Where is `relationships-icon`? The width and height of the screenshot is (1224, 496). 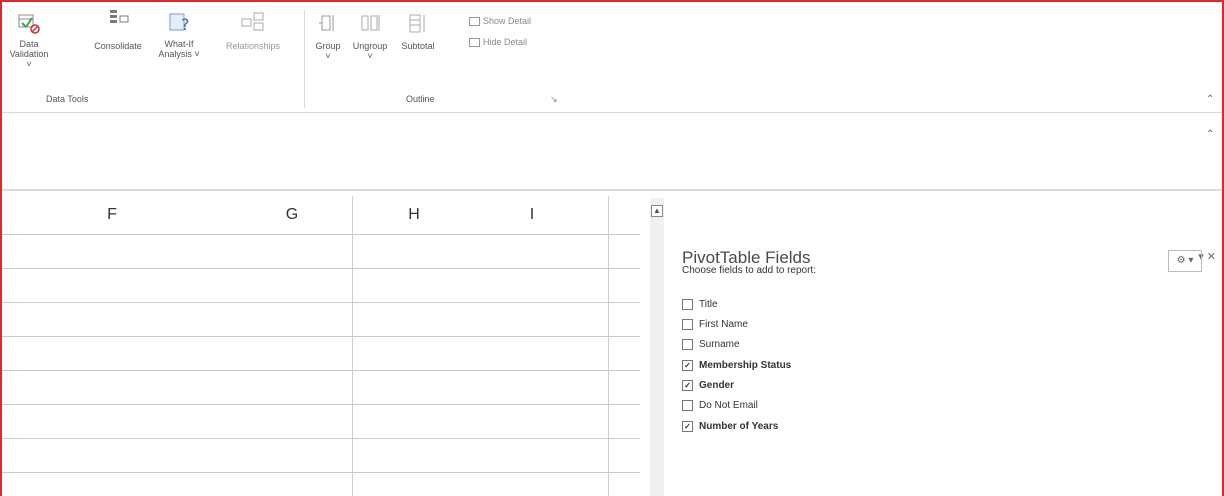 relationships-icon is located at coordinates (252, 21).